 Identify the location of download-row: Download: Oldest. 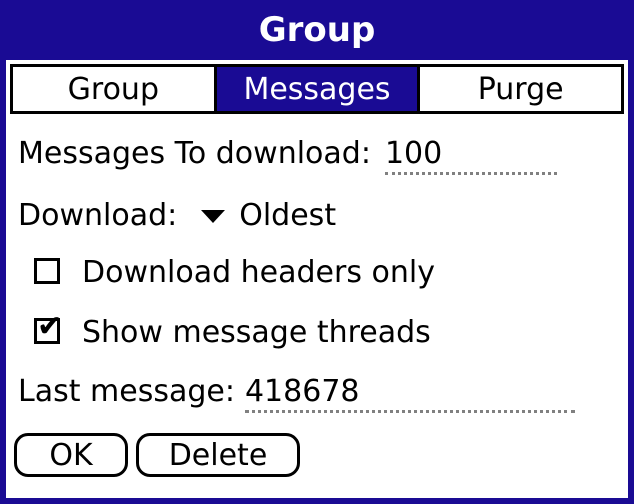
(177, 216).